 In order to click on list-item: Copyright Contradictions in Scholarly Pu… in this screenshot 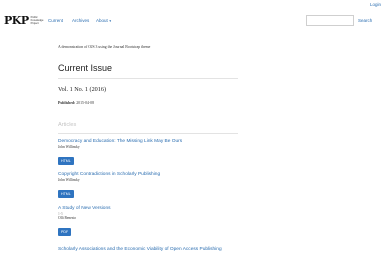, I will do `click(158, 186)`.